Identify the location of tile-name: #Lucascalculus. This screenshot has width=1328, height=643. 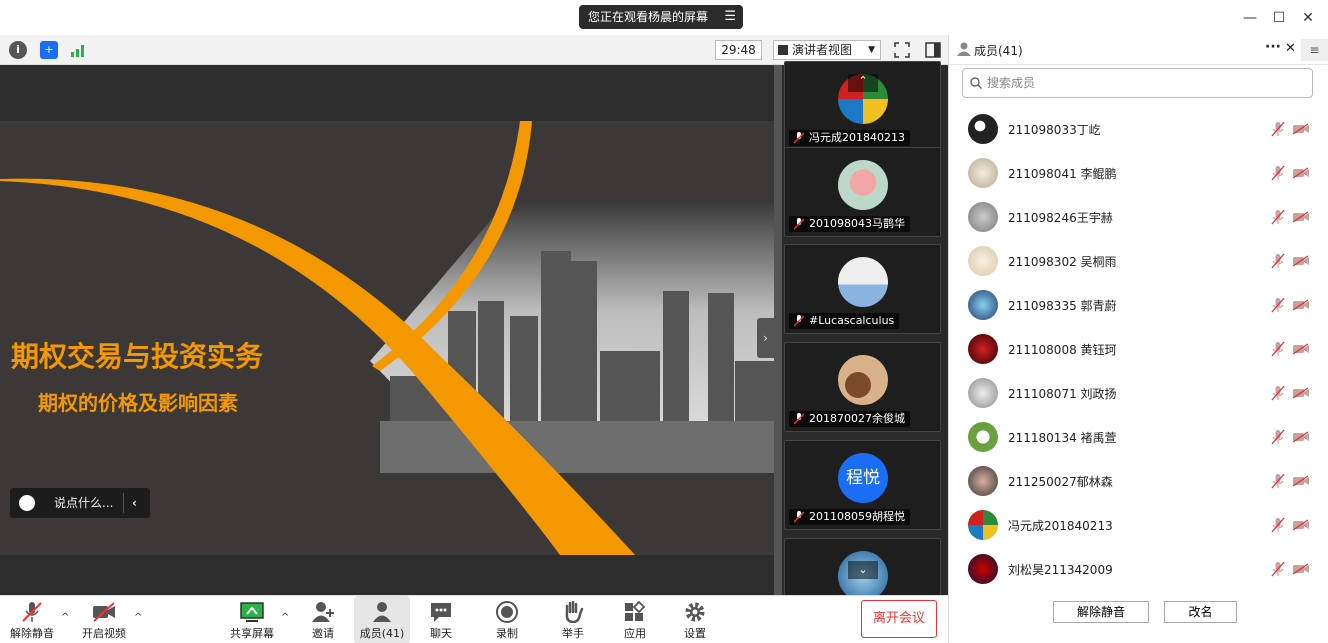
(852, 320).